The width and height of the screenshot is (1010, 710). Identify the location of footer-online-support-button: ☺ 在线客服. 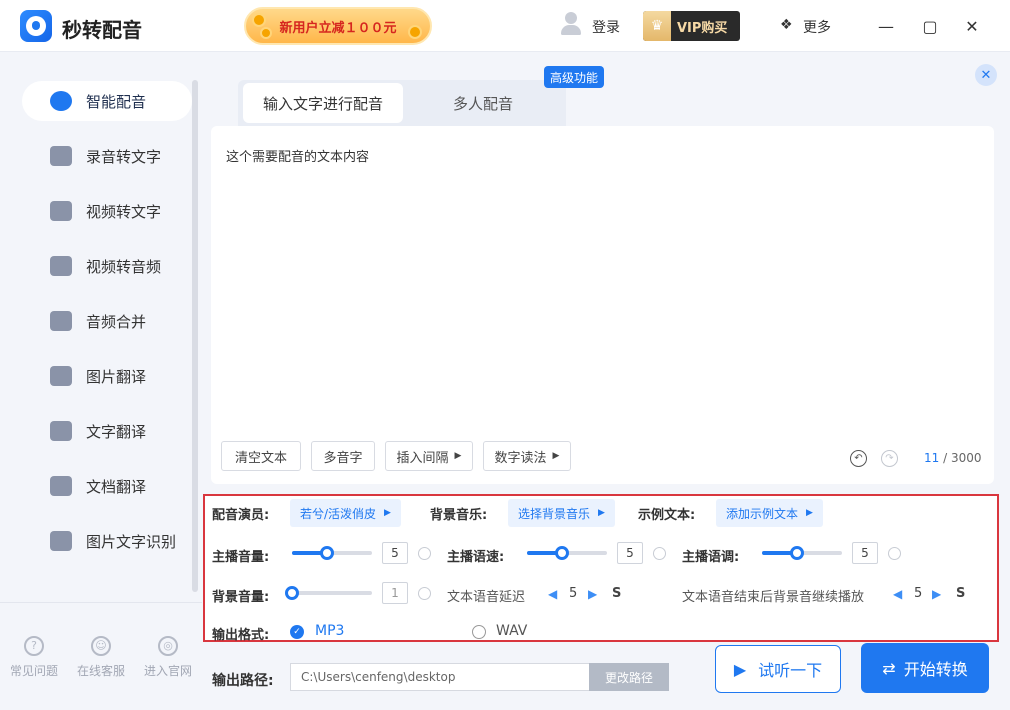
(101, 657).